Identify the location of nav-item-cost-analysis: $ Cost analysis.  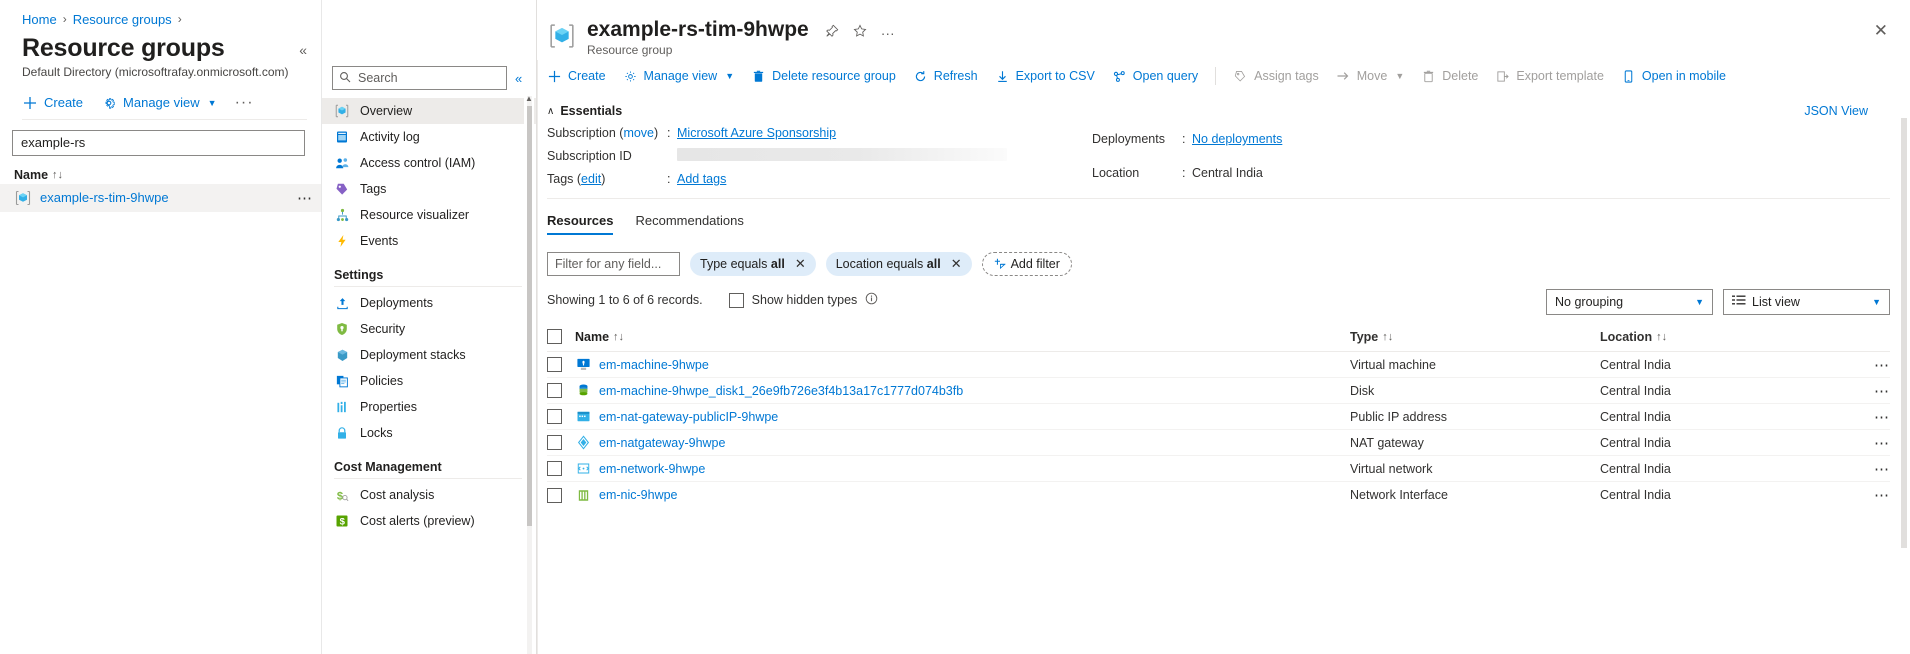
(429, 495).